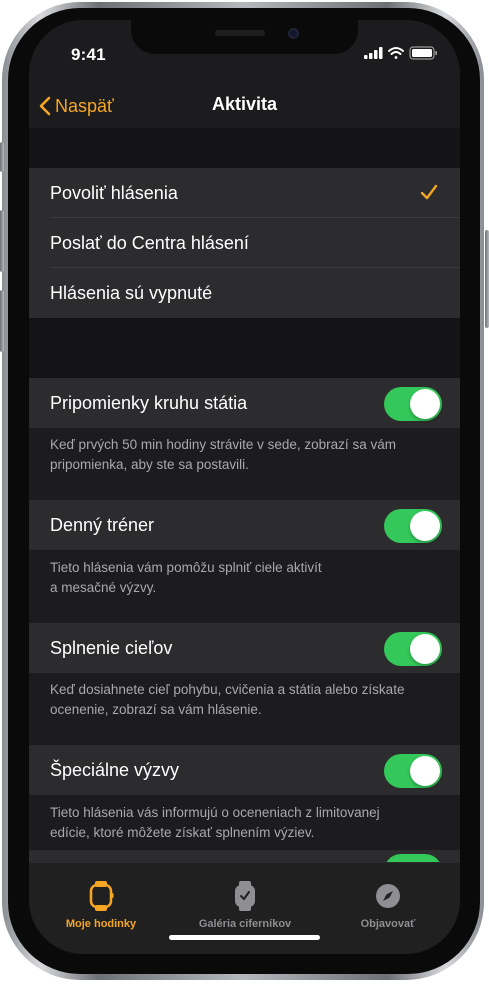 The height and width of the screenshot is (984, 489). Describe the element at coordinates (396, 53) in the screenshot. I see `wifi-icon` at that location.